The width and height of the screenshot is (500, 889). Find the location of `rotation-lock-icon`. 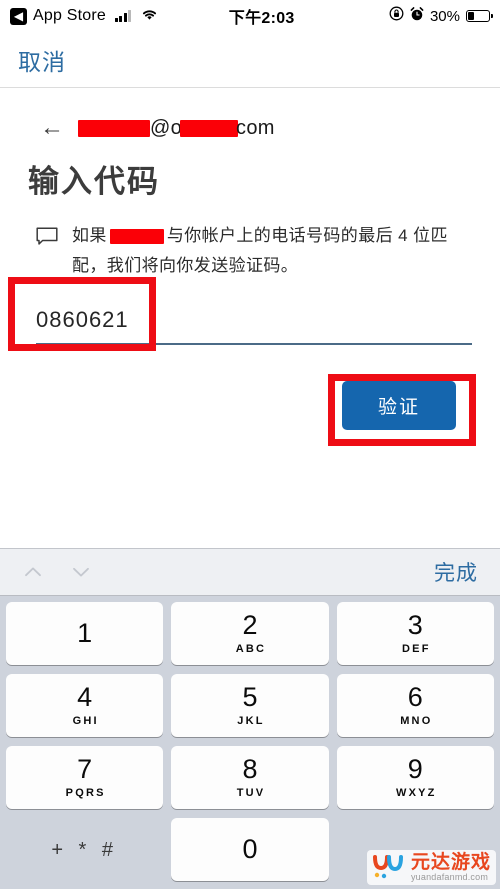

rotation-lock-icon is located at coordinates (396, 16).